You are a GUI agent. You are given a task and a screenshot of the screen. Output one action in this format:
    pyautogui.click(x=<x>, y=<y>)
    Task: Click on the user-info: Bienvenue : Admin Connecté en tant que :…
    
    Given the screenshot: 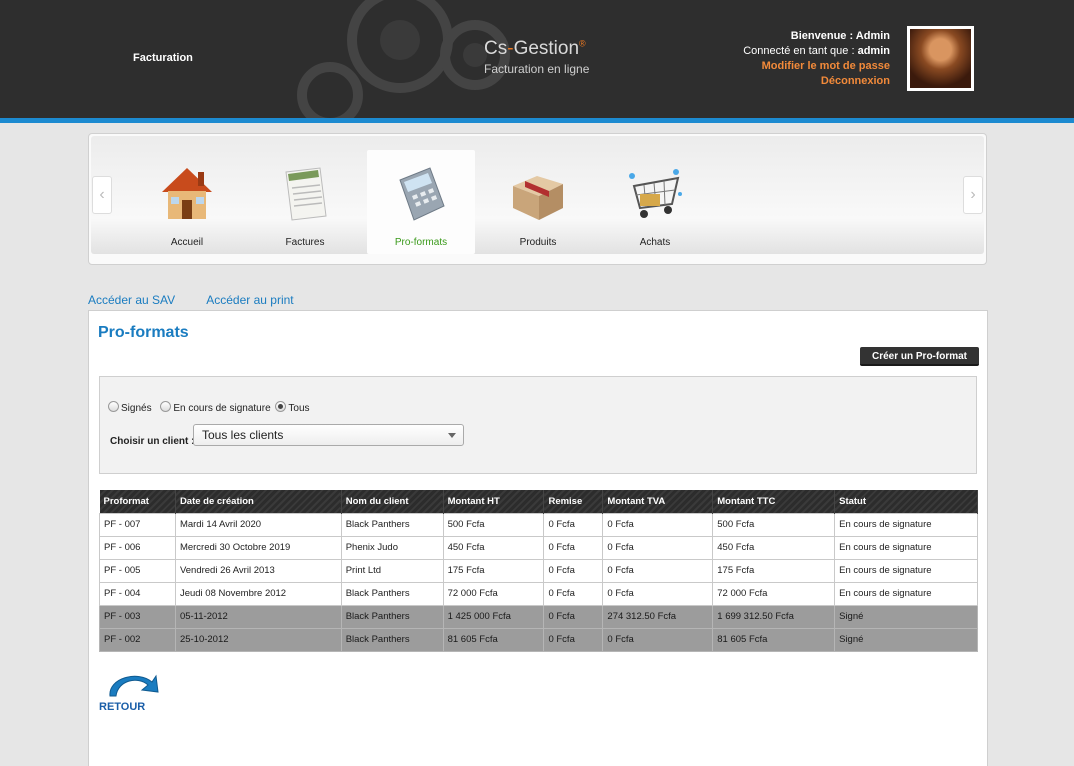 What is the action you would take?
    pyautogui.click(x=816, y=59)
    